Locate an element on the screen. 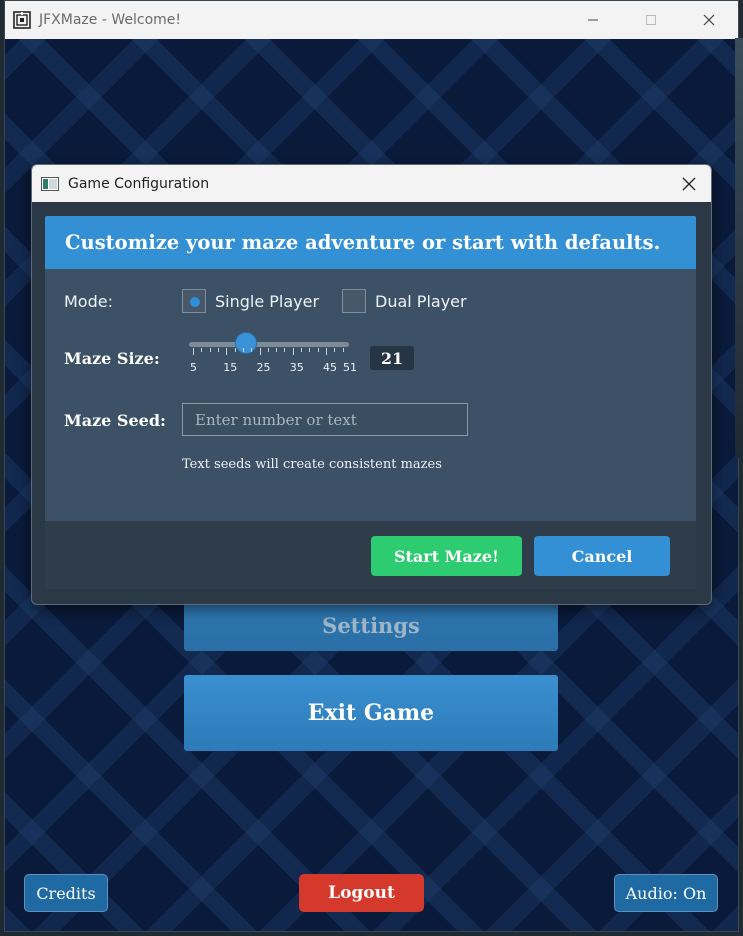  window-titlebar: JFXMaze - Welcome! is located at coordinates (371, 20).